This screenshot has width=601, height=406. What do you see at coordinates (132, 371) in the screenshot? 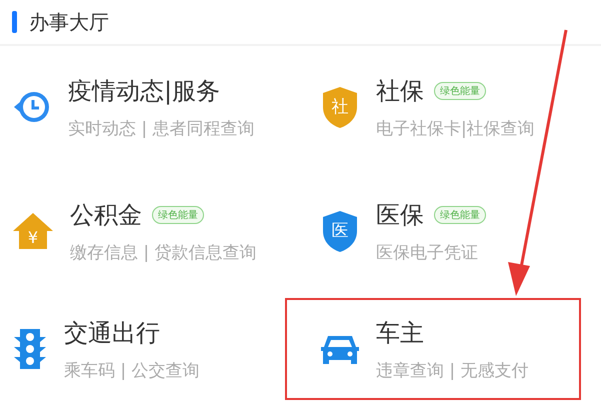
I see `service-subtitle: 乘车码 | 公交查询` at bounding box center [132, 371].